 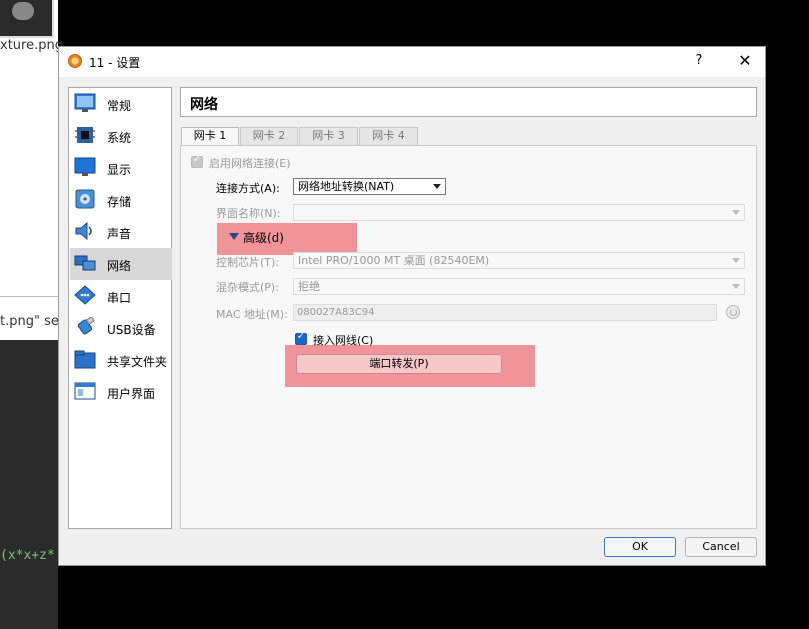 I want to click on cable-connected-label: 接入网线(C), so click(x=343, y=340).